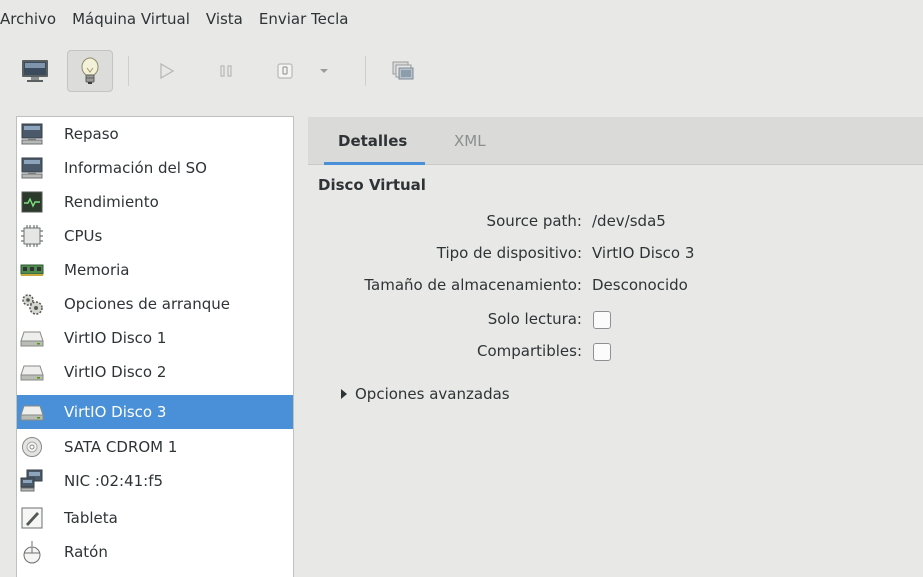 The image size is (923, 577). Describe the element at coordinates (111, 202) in the screenshot. I see `sidebar-item-label: Rendimiento` at that location.